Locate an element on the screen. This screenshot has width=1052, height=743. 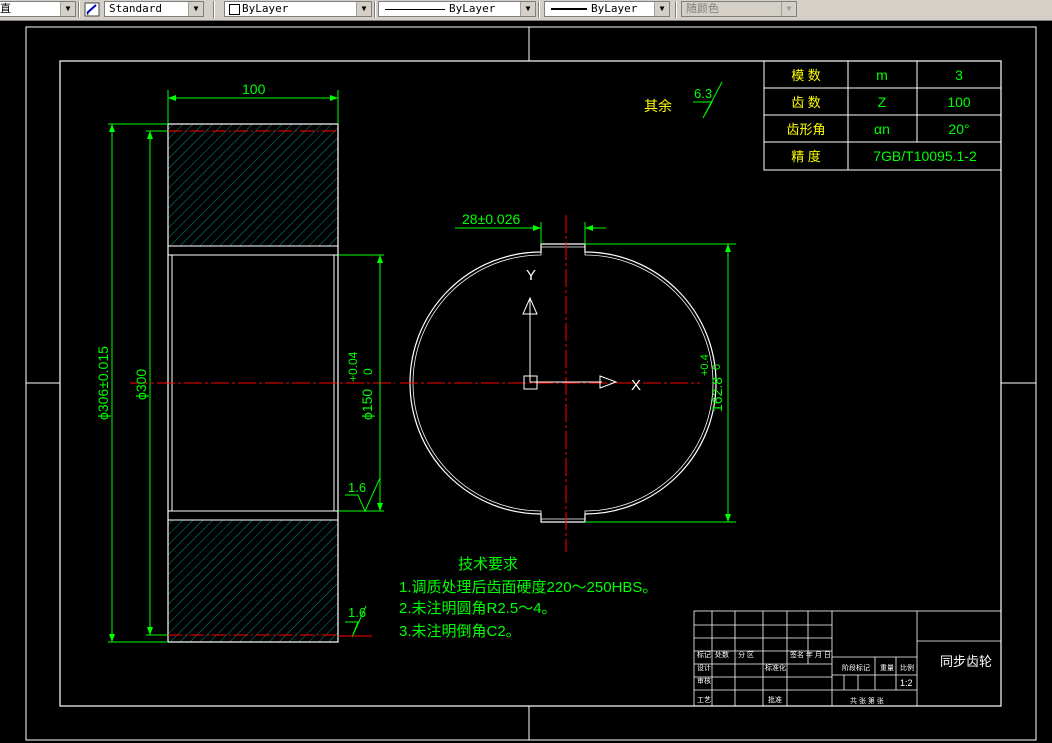
tb-signdate-label: 签名 年 月 日 is located at coordinates (810, 654).